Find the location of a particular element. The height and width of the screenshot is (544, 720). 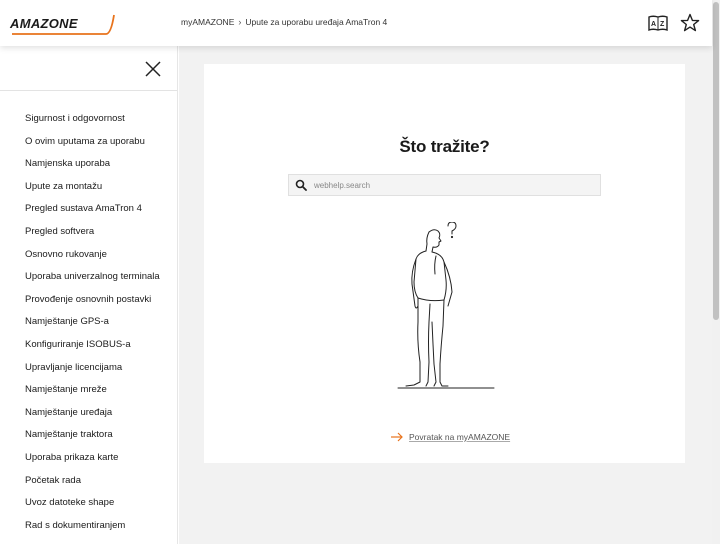

breadcrumb-item-current: Upute za uporabu uređaja AmaTron 4 is located at coordinates (316, 22).